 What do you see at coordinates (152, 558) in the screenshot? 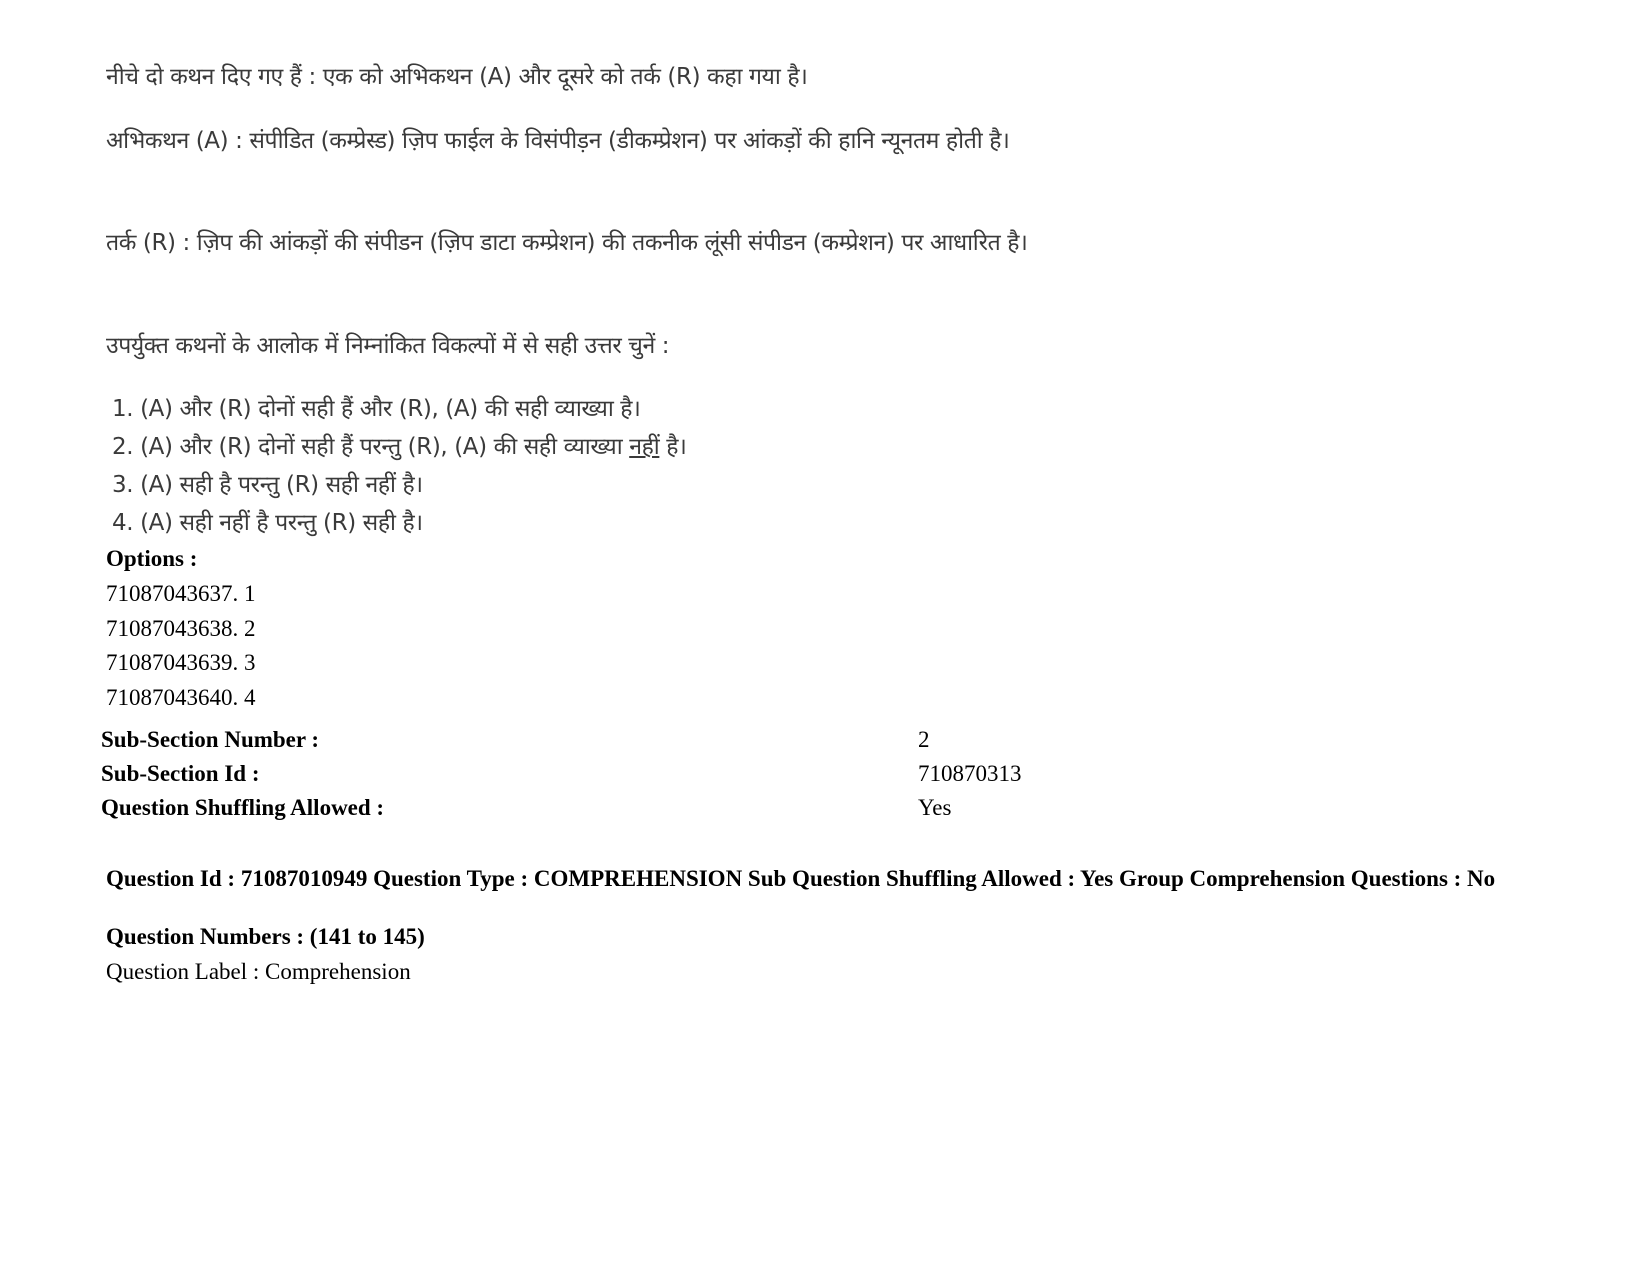
I see `options-heading: Options :` at bounding box center [152, 558].